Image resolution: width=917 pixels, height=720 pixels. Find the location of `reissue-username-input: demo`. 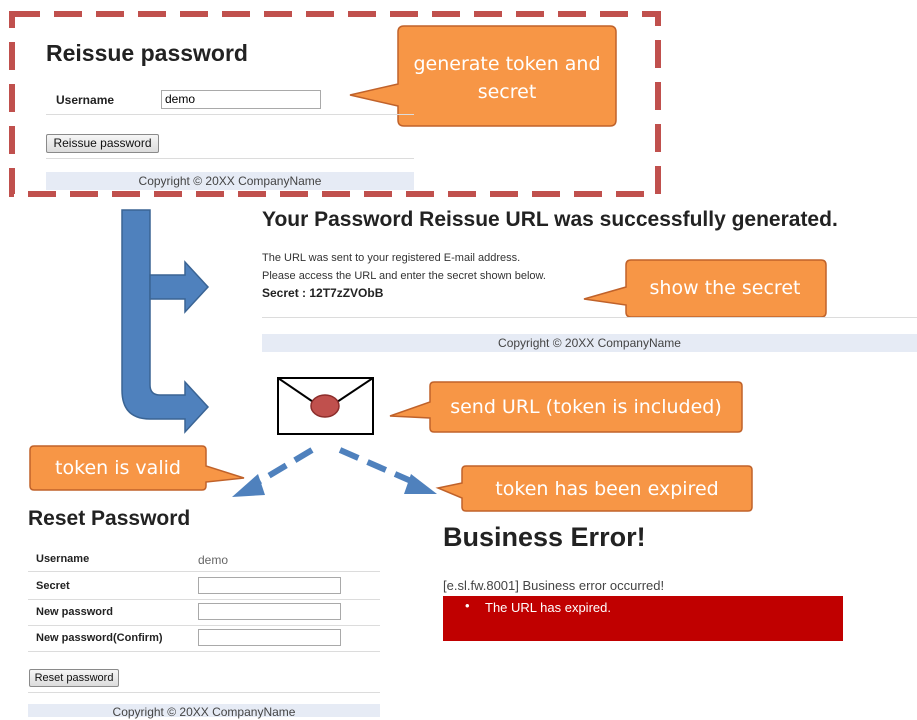

reissue-username-input: demo is located at coordinates (241, 99).